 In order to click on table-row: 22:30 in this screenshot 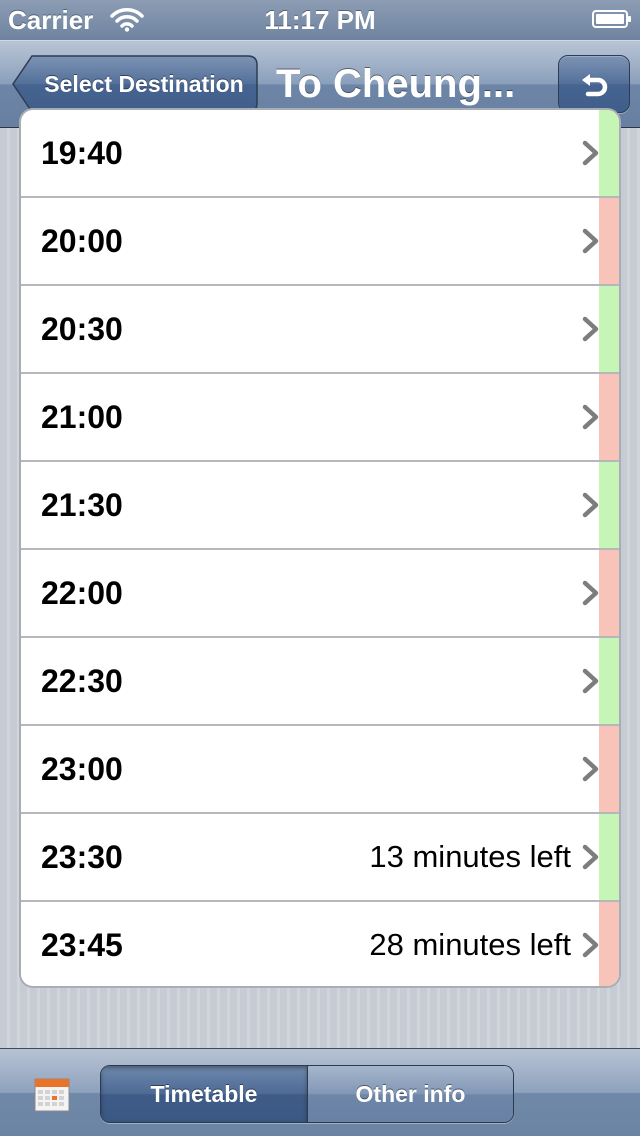, I will do `click(320, 682)`.